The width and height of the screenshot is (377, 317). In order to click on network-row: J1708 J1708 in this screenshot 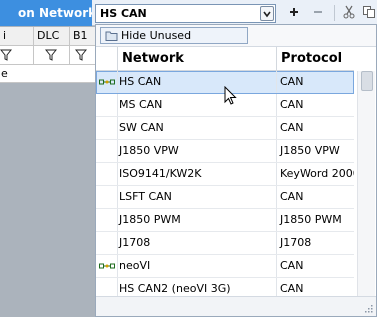, I will do `click(225, 243)`.